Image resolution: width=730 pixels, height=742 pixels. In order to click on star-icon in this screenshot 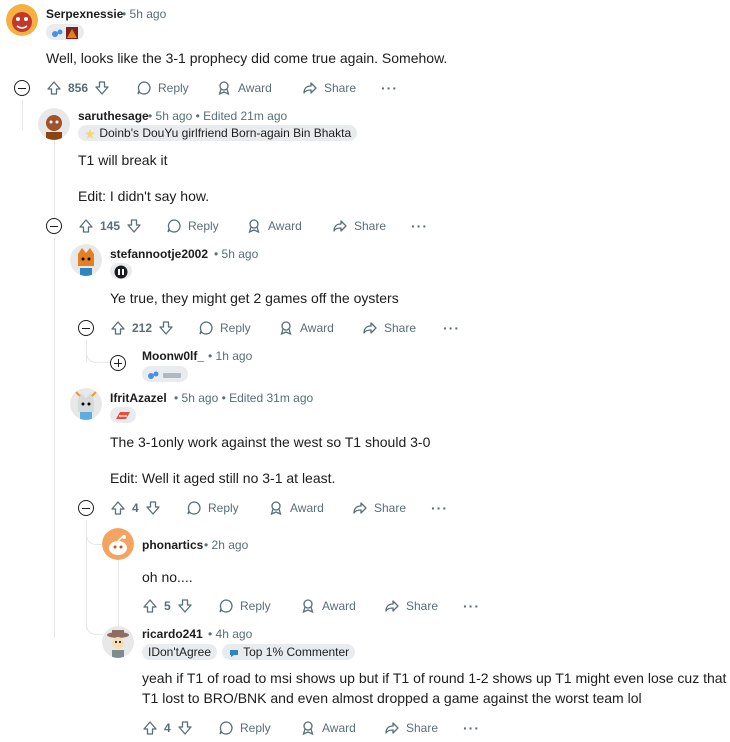, I will do `click(90, 133)`.